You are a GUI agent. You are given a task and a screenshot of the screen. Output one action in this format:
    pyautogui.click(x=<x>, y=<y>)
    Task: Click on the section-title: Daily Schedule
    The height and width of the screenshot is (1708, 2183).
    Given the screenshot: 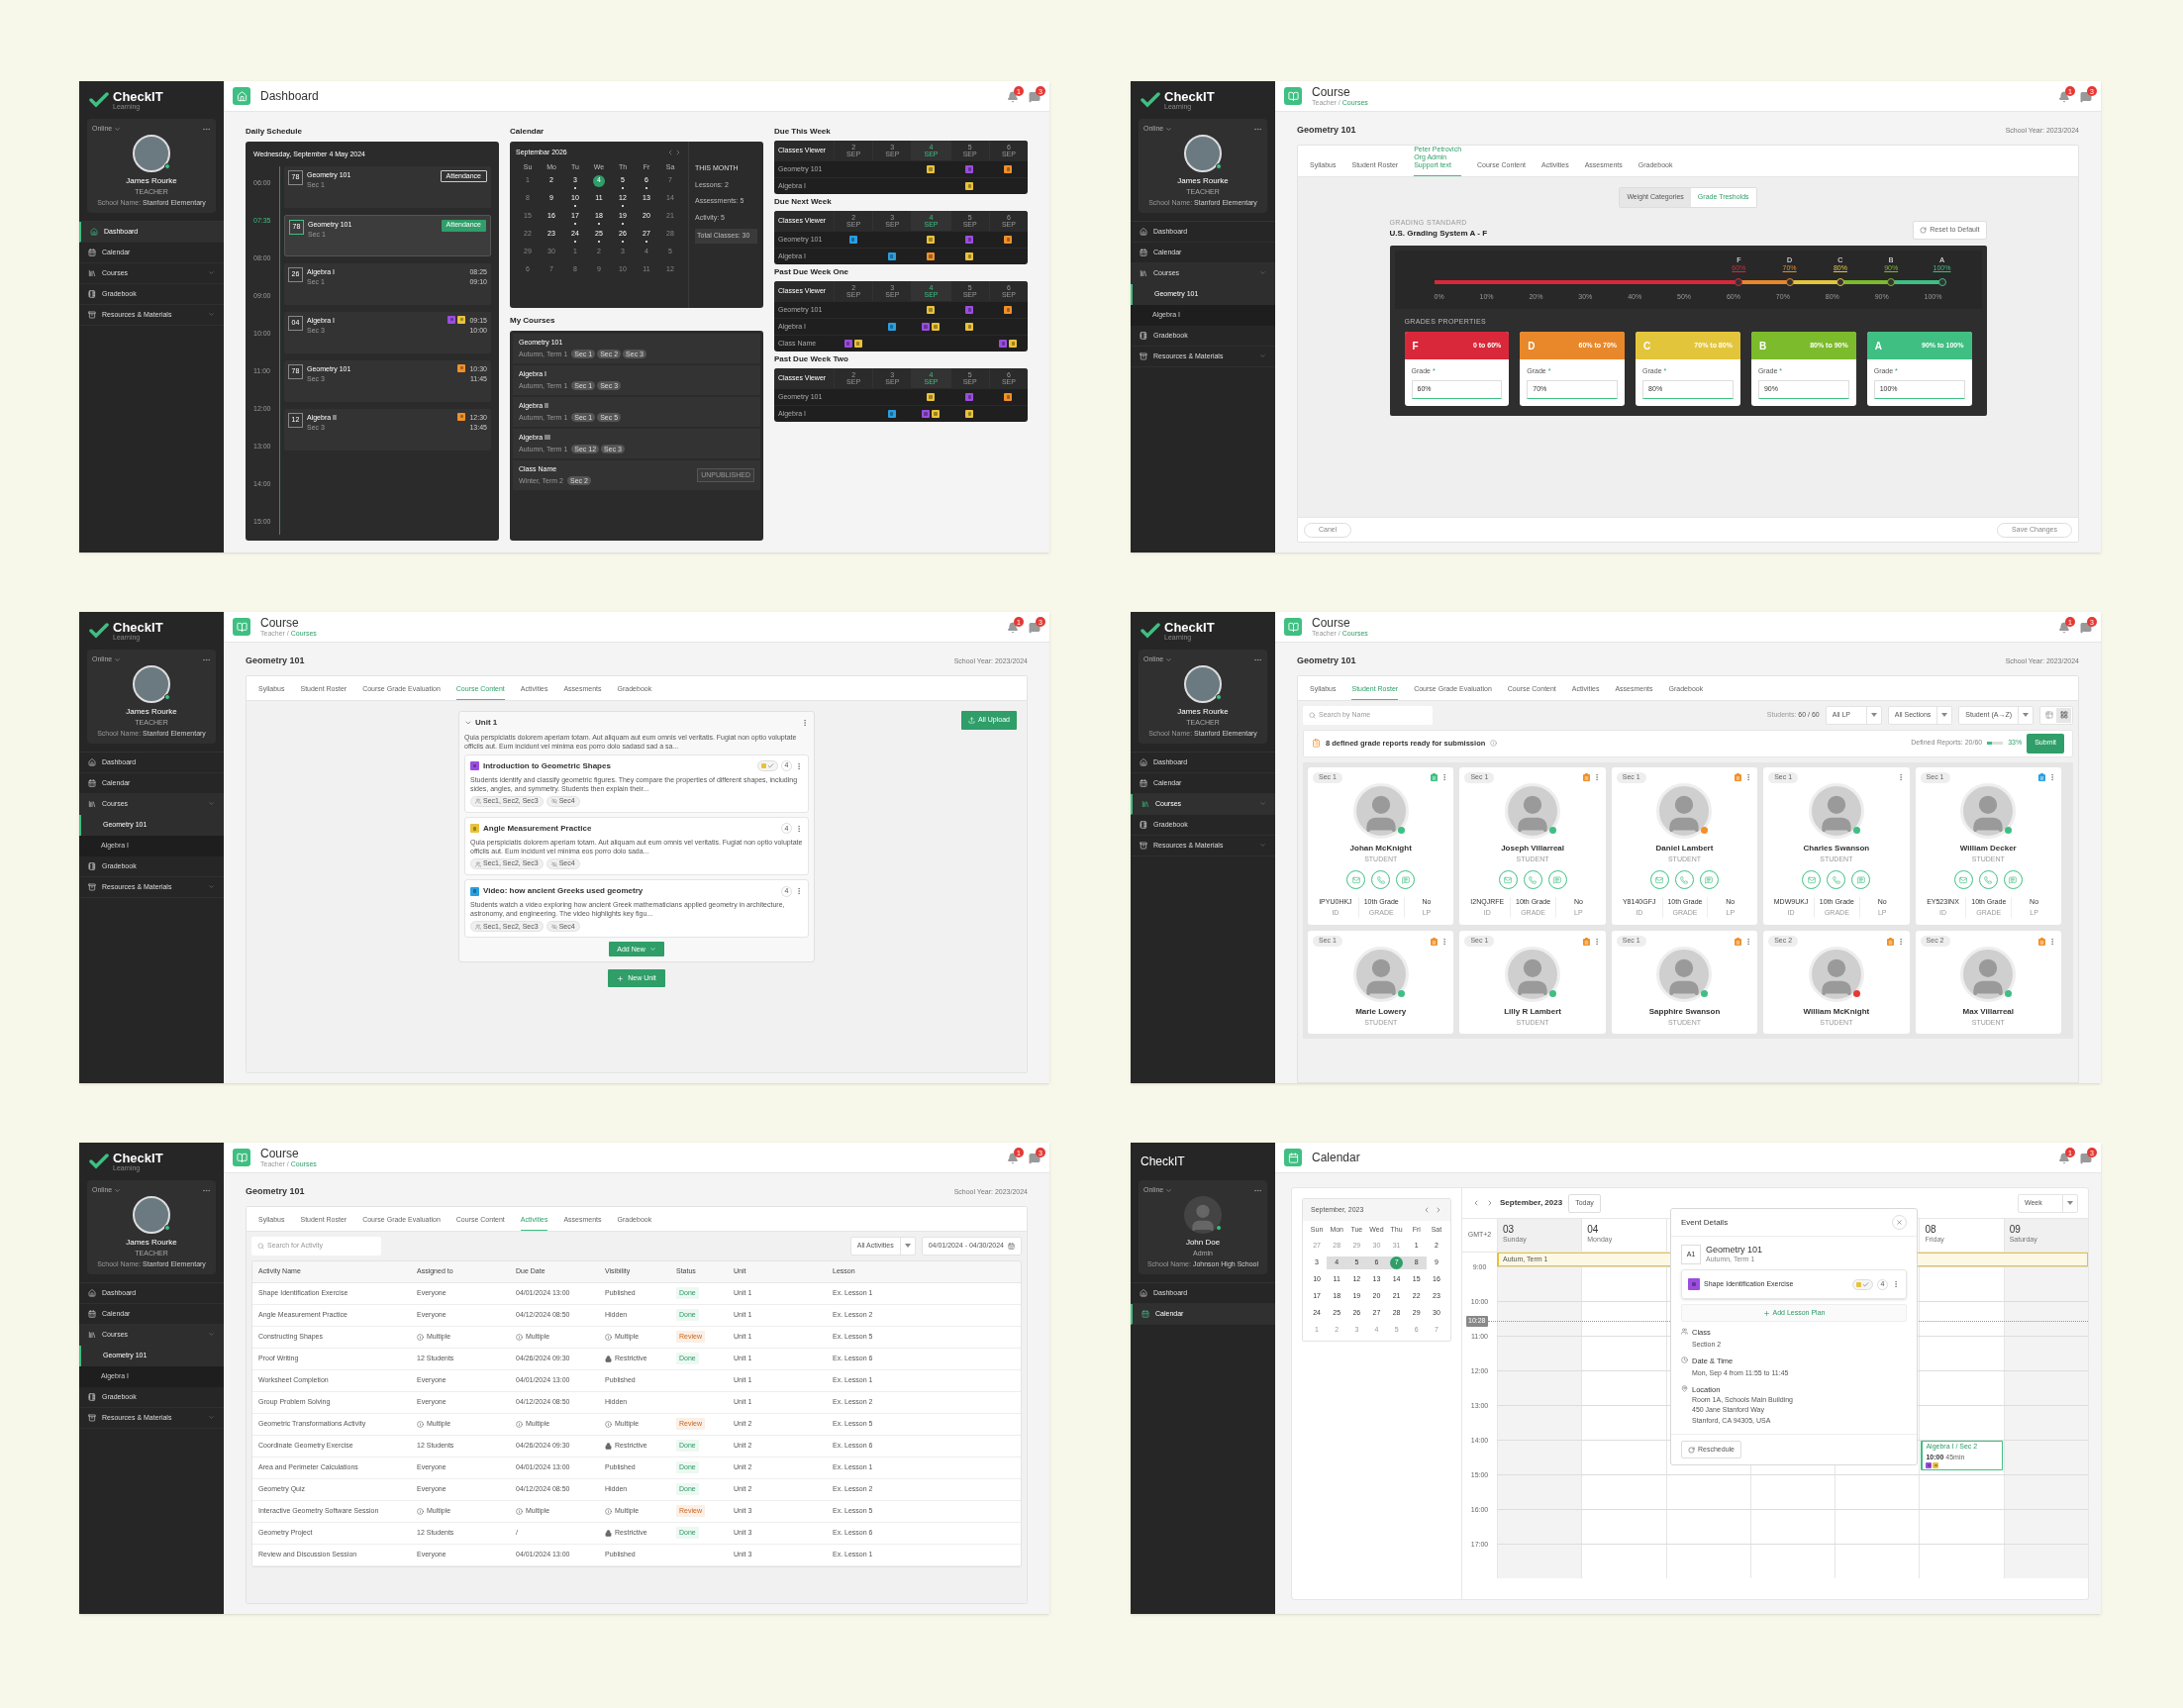 What is the action you would take?
    pyautogui.click(x=274, y=132)
    